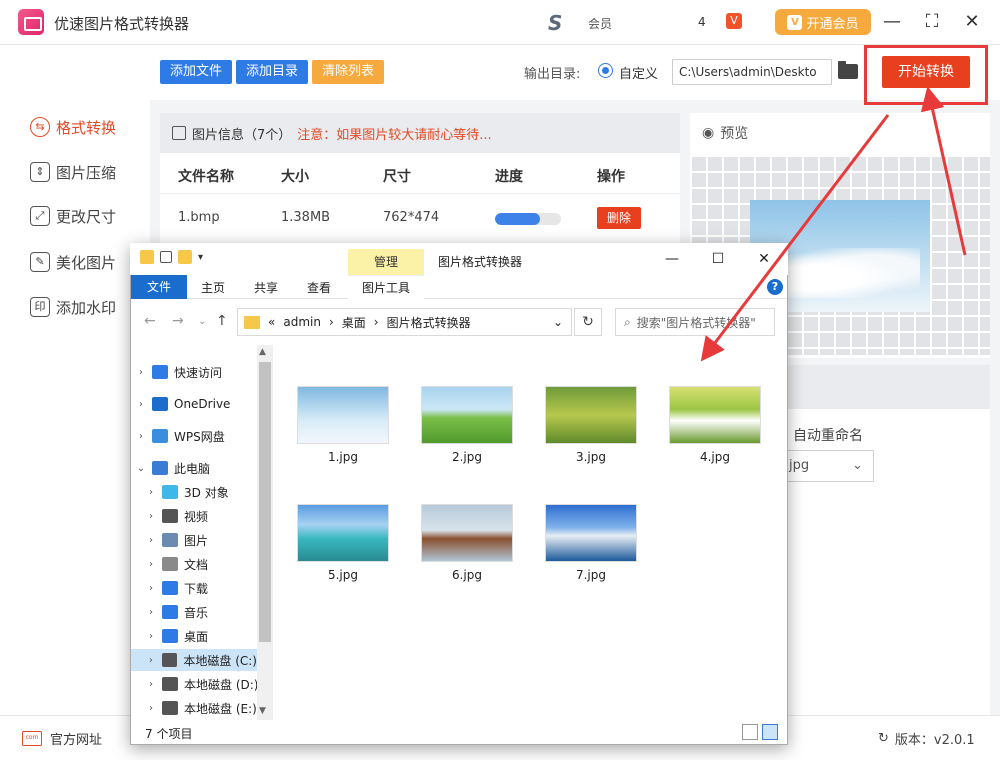  I want to click on nav-item-music: › 音乐, so click(177, 612).